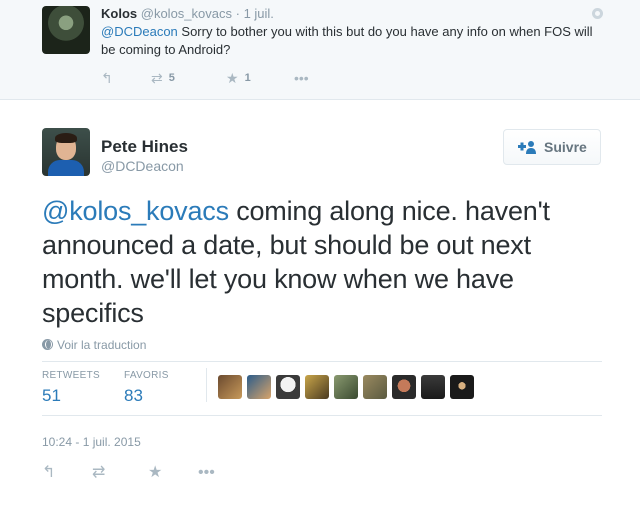 Image resolution: width=640 pixels, height=514 pixels. What do you see at coordinates (91, 442) in the screenshot?
I see `tweet-timestamp: 10:24 - 1 juil. 2015` at bounding box center [91, 442].